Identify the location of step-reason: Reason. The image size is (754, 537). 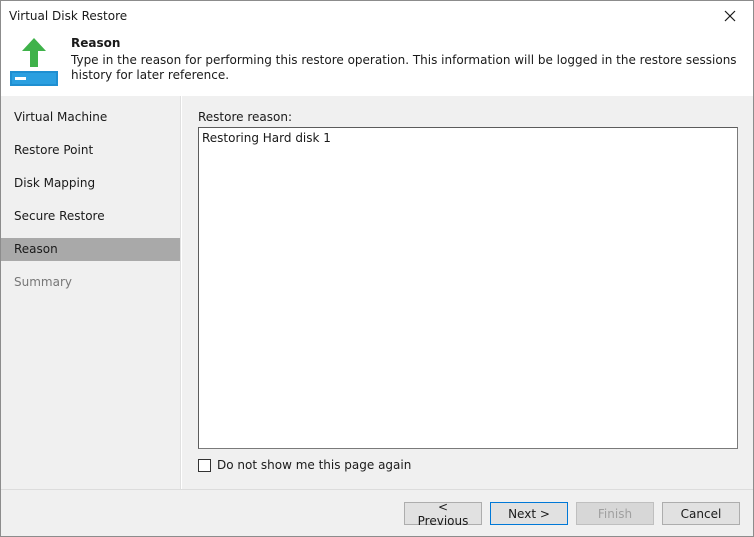
(90, 249).